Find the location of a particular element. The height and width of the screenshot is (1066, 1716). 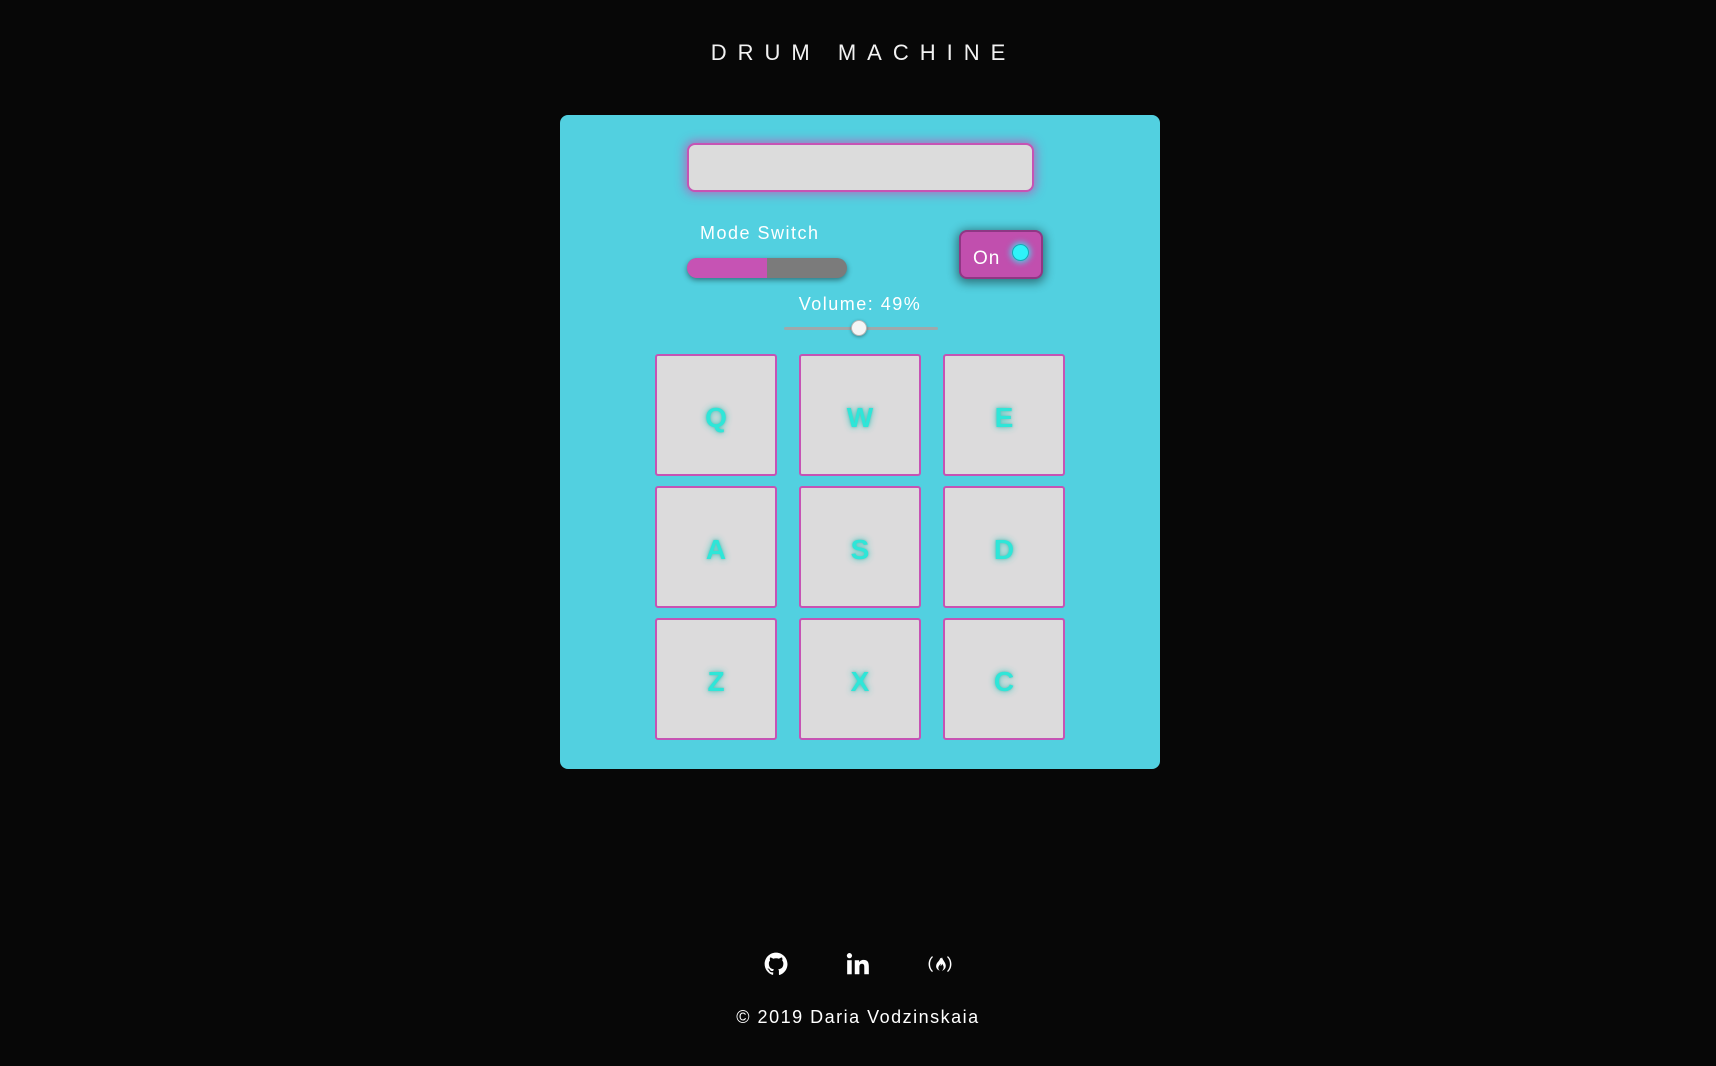

power-label: On is located at coordinates (987, 258).